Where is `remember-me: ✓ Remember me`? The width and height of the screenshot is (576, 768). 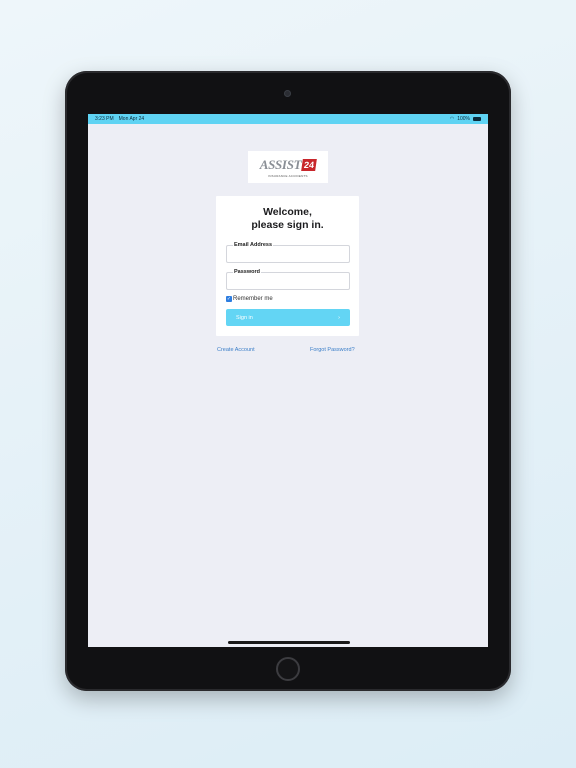 remember-me: ✓ Remember me is located at coordinates (249, 299).